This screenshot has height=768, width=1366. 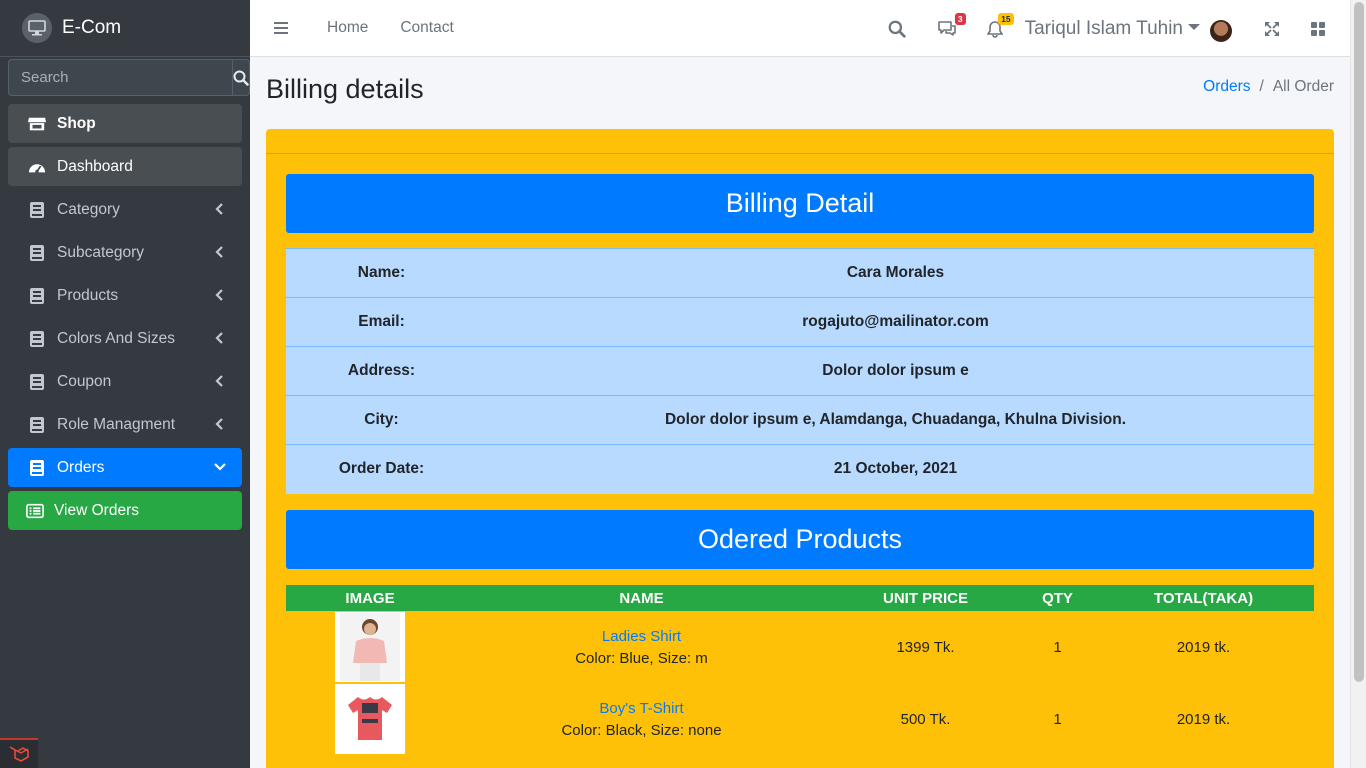 What do you see at coordinates (1203, 598) in the screenshot?
I see `column-header: TOTAL(TAKA)` at bounding box center [1203, 598].